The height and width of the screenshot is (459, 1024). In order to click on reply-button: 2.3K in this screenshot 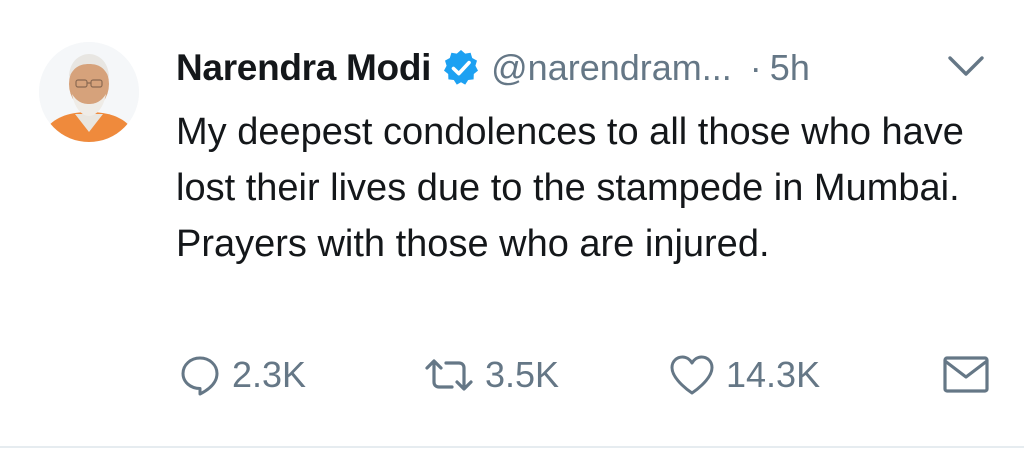, I will do `click(242, 375)`.